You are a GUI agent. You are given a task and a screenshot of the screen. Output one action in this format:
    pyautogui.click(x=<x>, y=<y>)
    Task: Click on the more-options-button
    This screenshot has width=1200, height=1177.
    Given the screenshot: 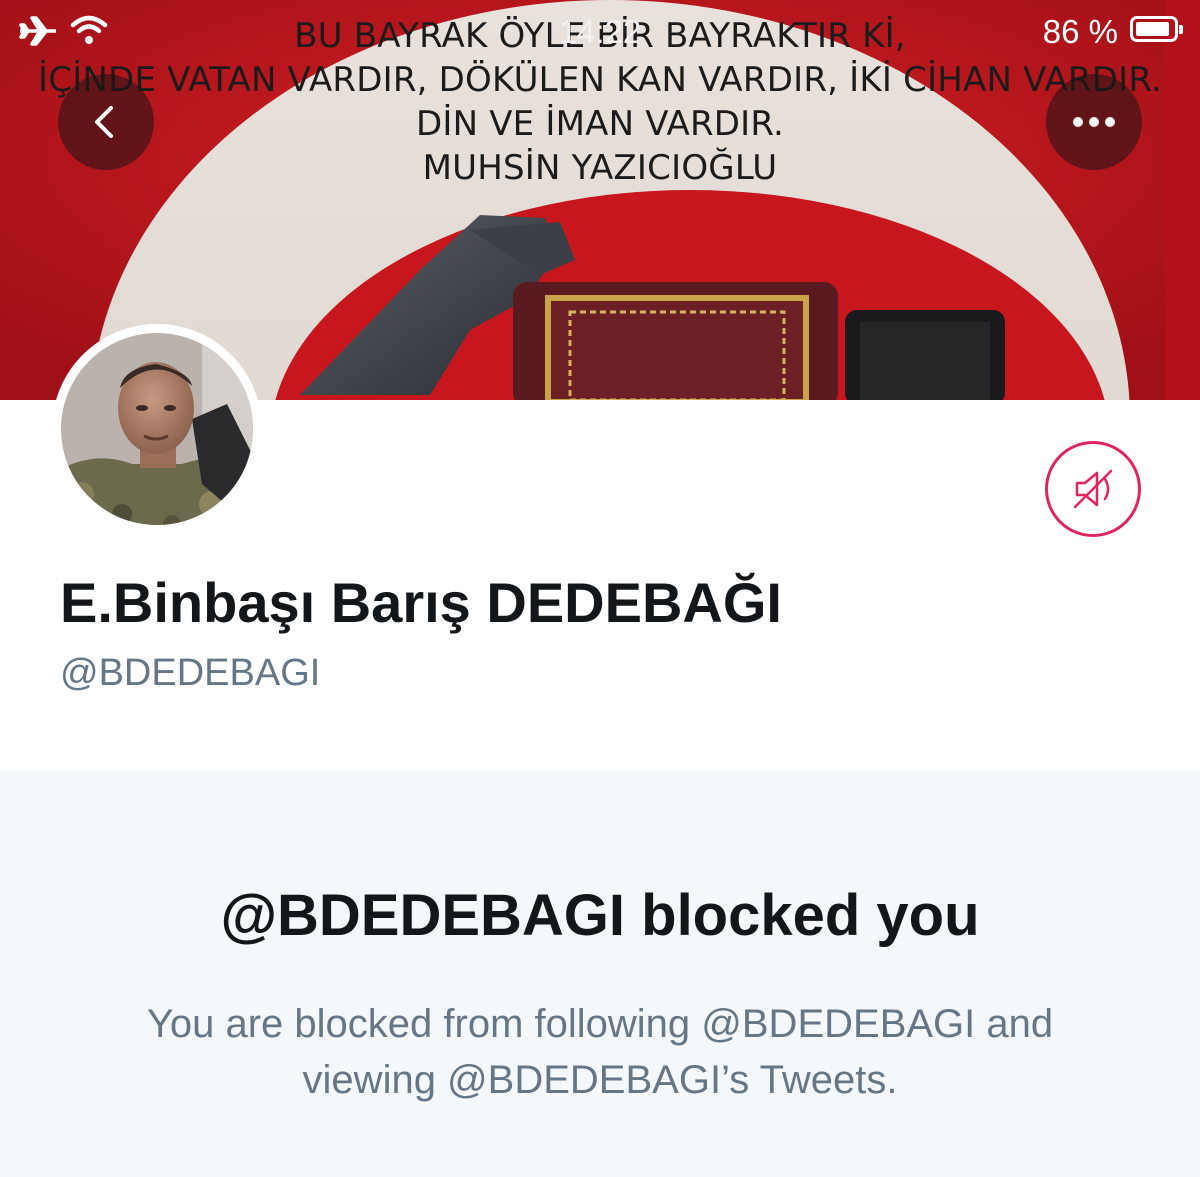 What is the action you would take?
    pyautogui.click(x=1094, y=122)
    